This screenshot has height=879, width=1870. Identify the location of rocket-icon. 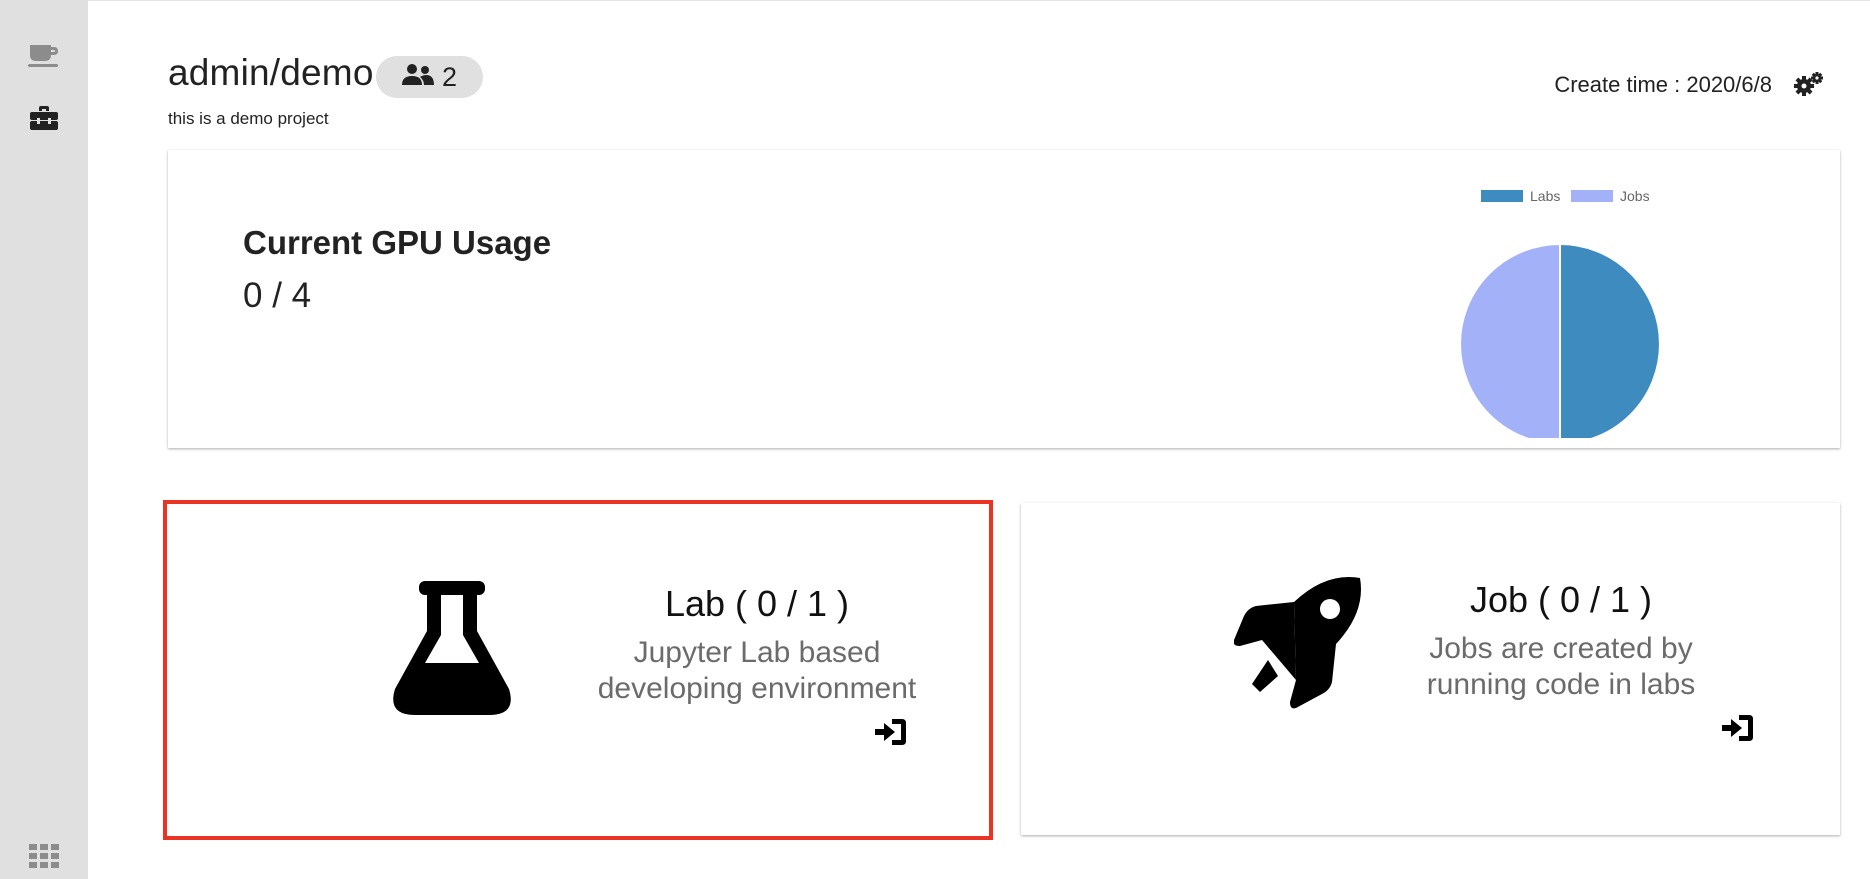
(1298, 643).